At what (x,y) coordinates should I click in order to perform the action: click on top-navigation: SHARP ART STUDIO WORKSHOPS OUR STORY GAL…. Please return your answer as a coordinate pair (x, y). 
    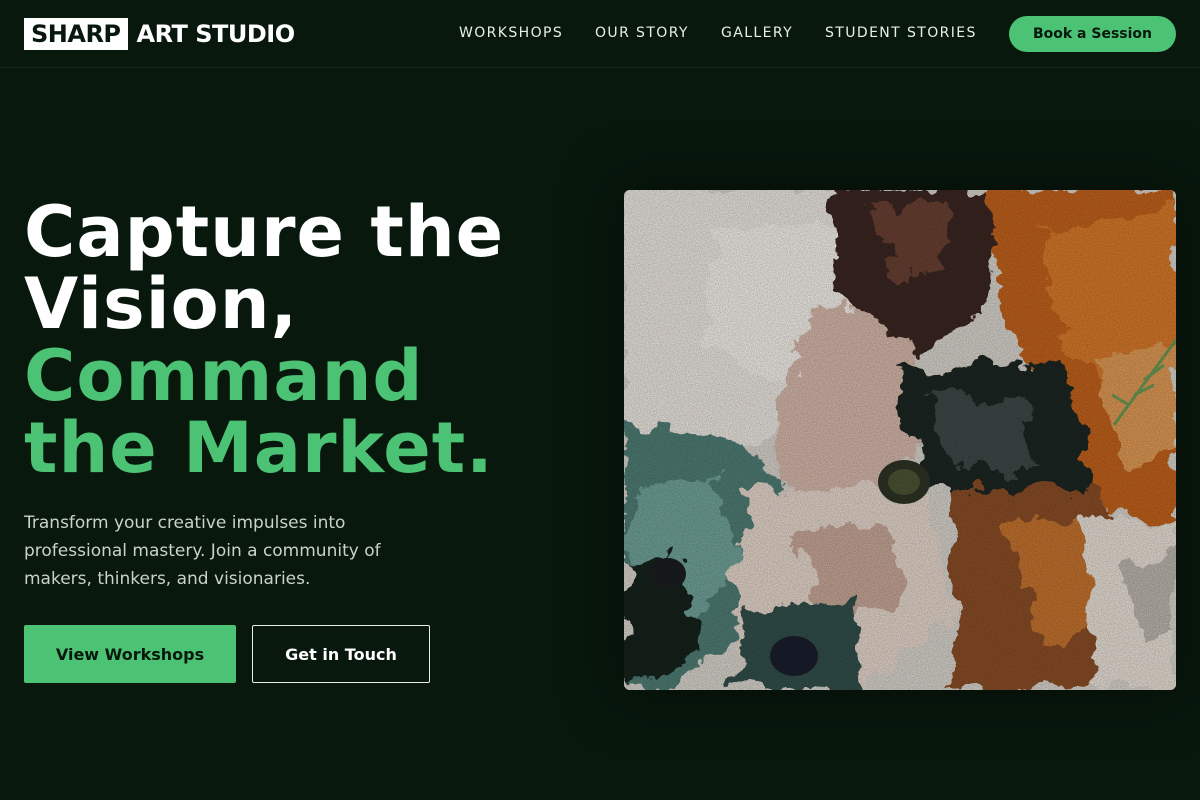
    Looking at the image, I should click on (600, 34).